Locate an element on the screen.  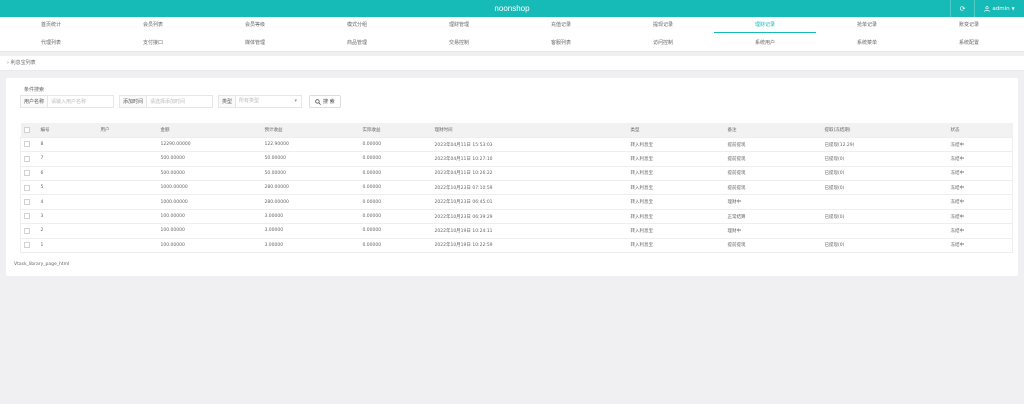
nav-item: 支付接口 is located at coordinates (153, 43).